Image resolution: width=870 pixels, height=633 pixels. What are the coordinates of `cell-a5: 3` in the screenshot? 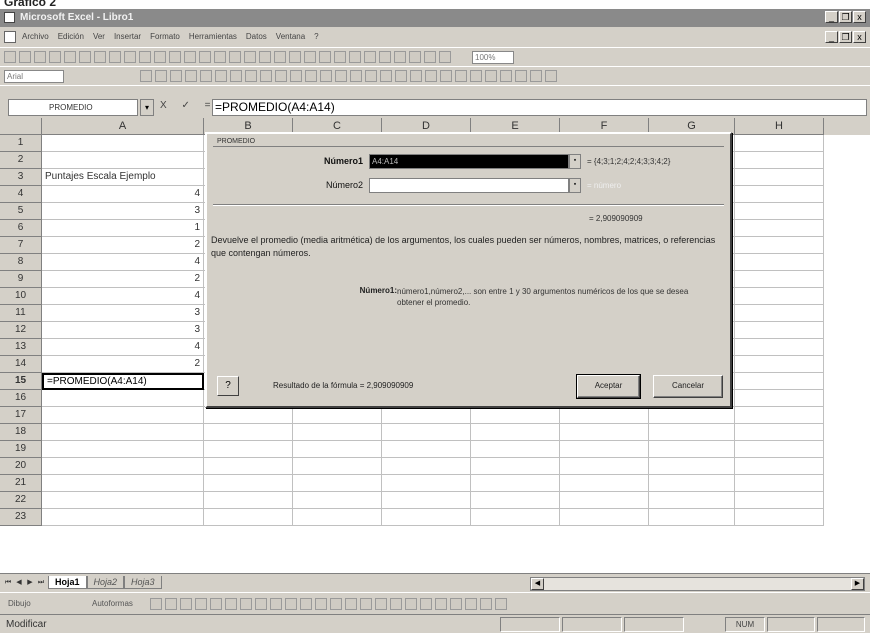 It's located at (123, 211).